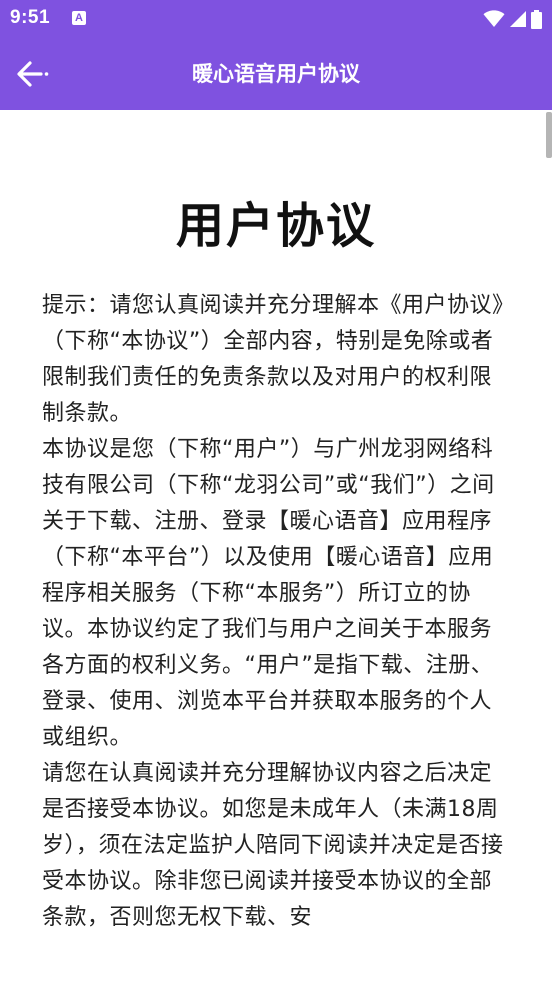 The image size is (552, 983). What do you see at coordinates (275, 226) in the screenshot?
I see `document-title: 用户协议` at bounding box center [275, 226].